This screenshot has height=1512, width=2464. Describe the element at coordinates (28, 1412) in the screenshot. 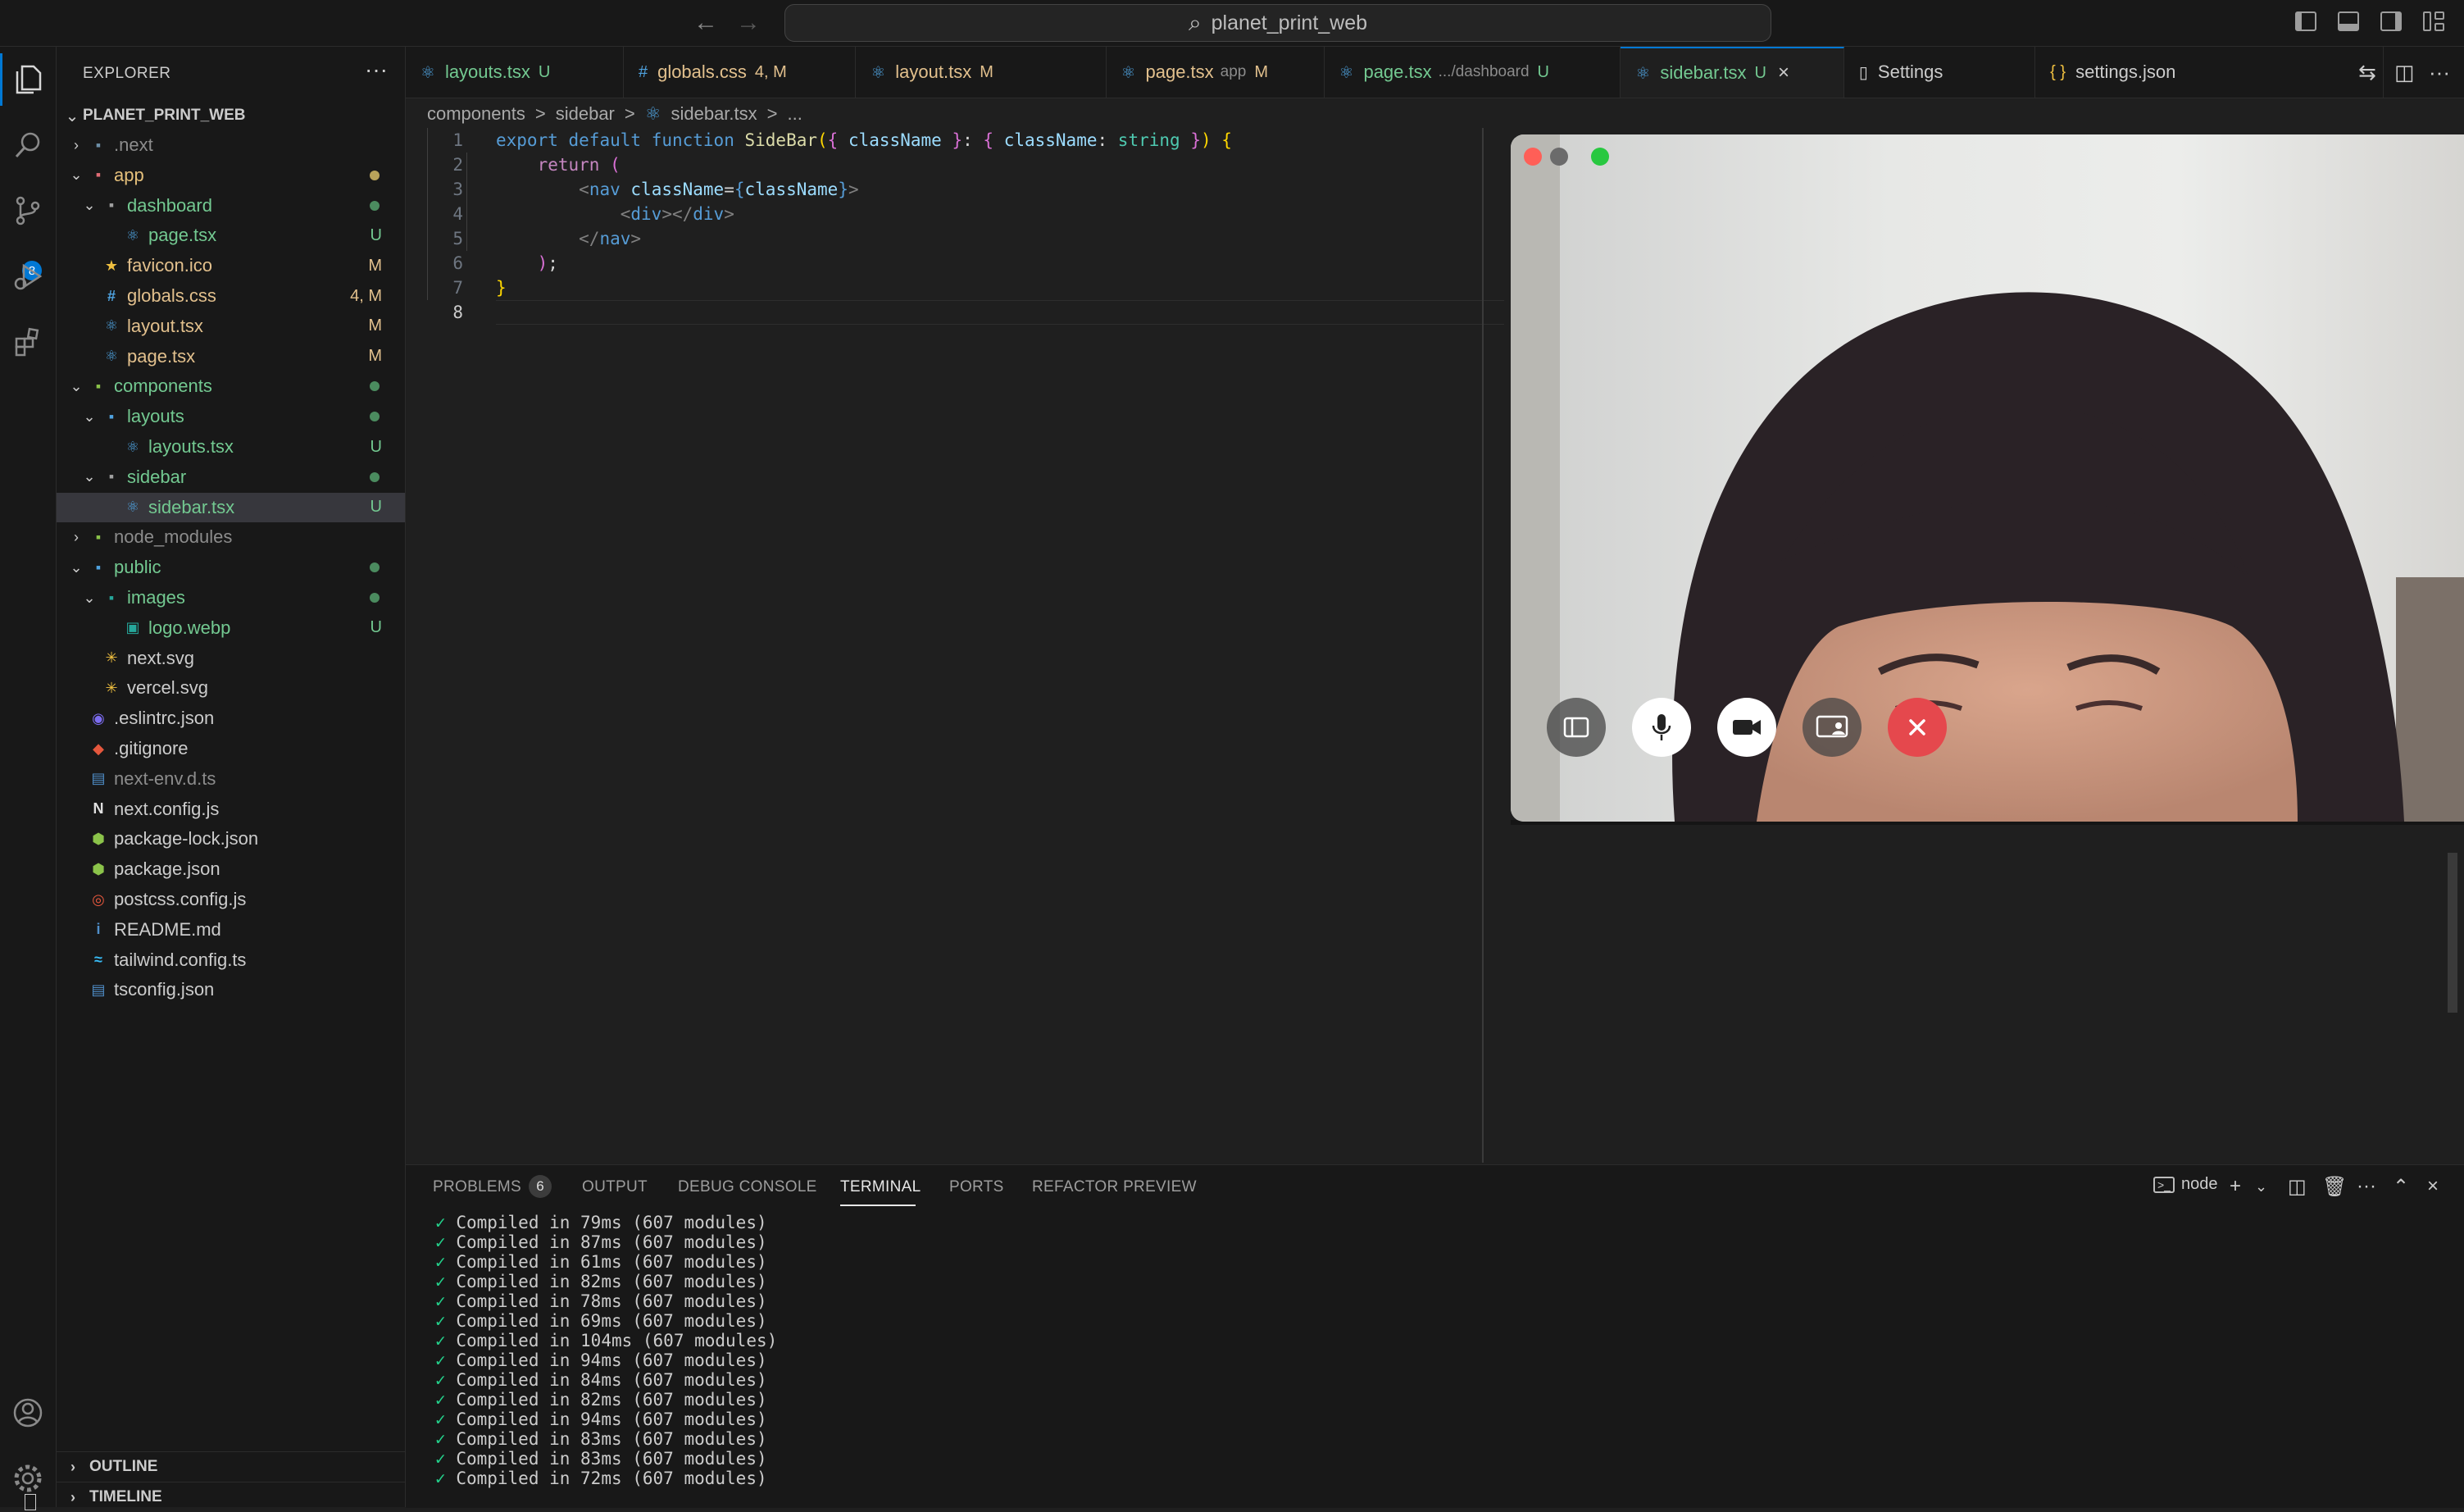

I see `accounts-icon` at that location.